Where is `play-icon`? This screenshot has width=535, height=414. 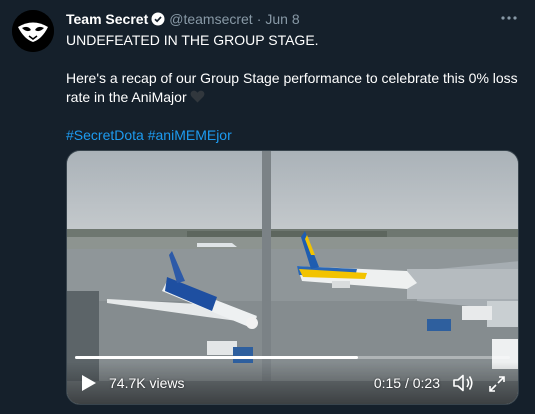
play-icon is located at coordinates (89, 383).